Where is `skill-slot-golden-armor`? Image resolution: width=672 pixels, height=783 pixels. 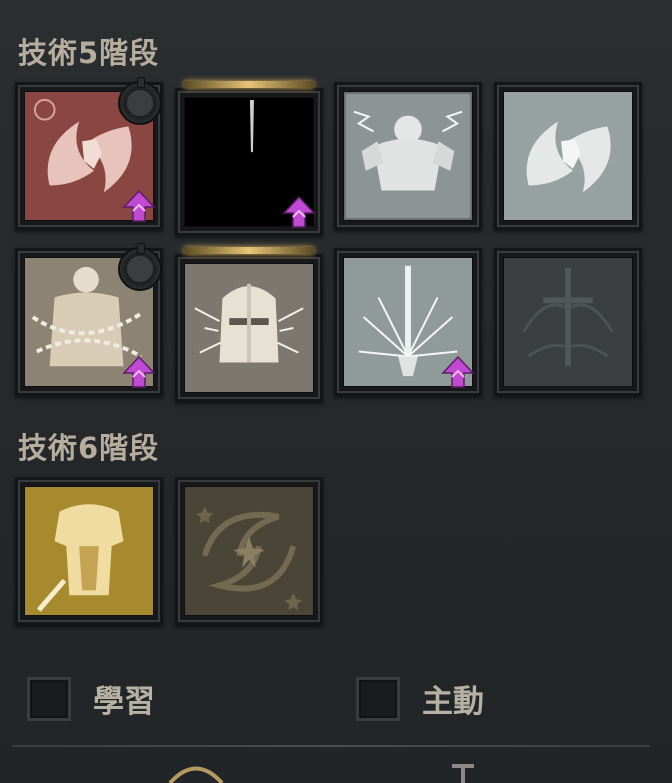 skill-slot-golden-armor is located at coordinates (89, 551).